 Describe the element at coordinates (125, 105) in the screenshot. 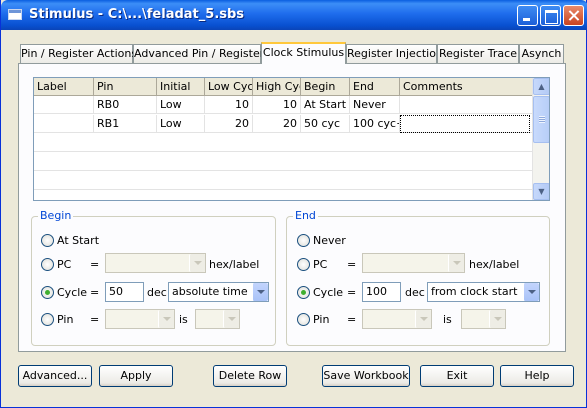

I see `cell-pin: RB0` at that location.